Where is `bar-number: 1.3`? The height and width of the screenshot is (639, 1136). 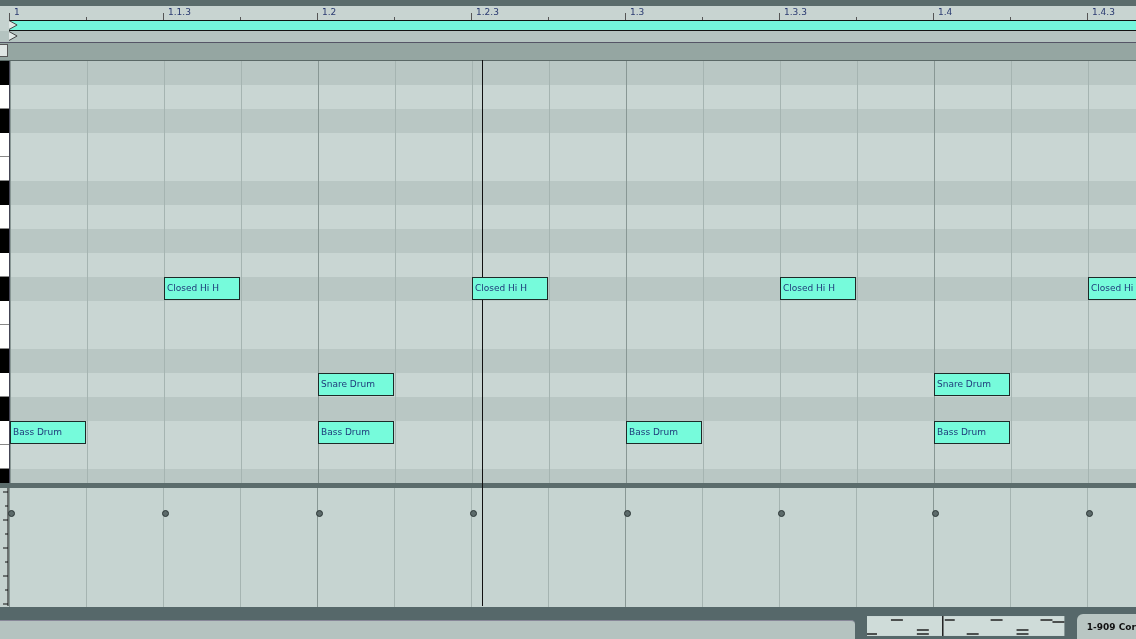
bar-number: 1.3 is located at coordinates (637, 12).